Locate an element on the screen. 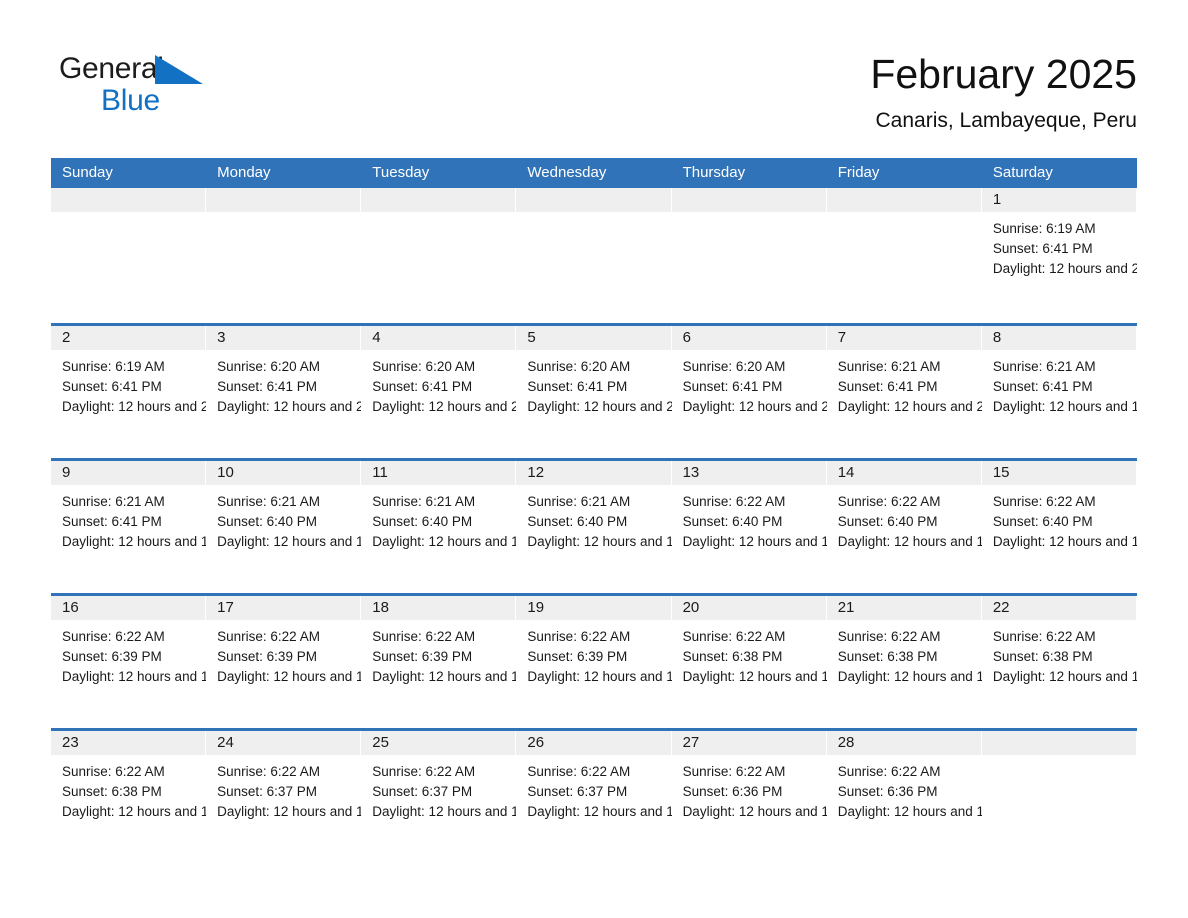  day-number: 23 is located at coordinates (129, 743).